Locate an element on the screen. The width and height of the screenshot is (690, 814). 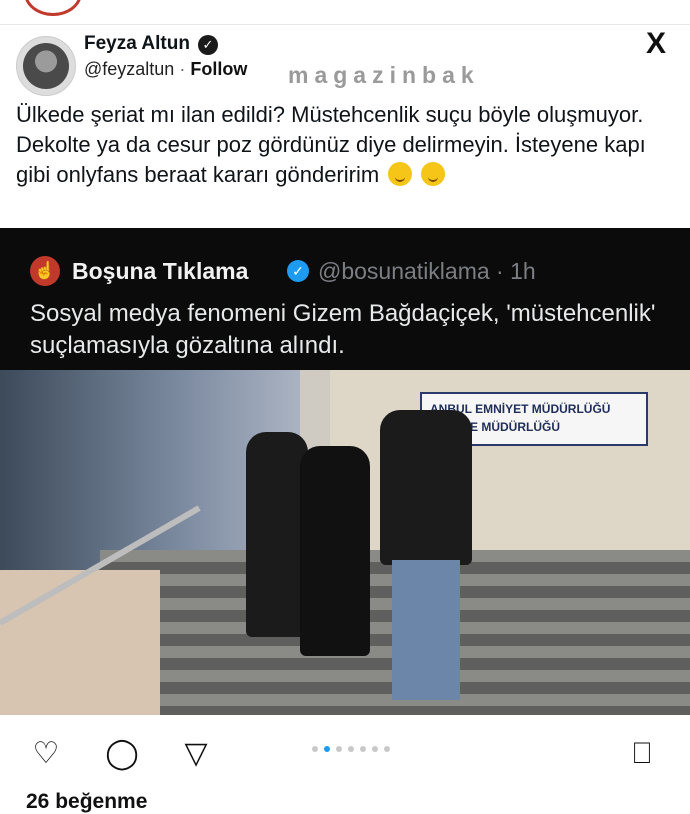
officer-right is located at coordinates (426, 487).